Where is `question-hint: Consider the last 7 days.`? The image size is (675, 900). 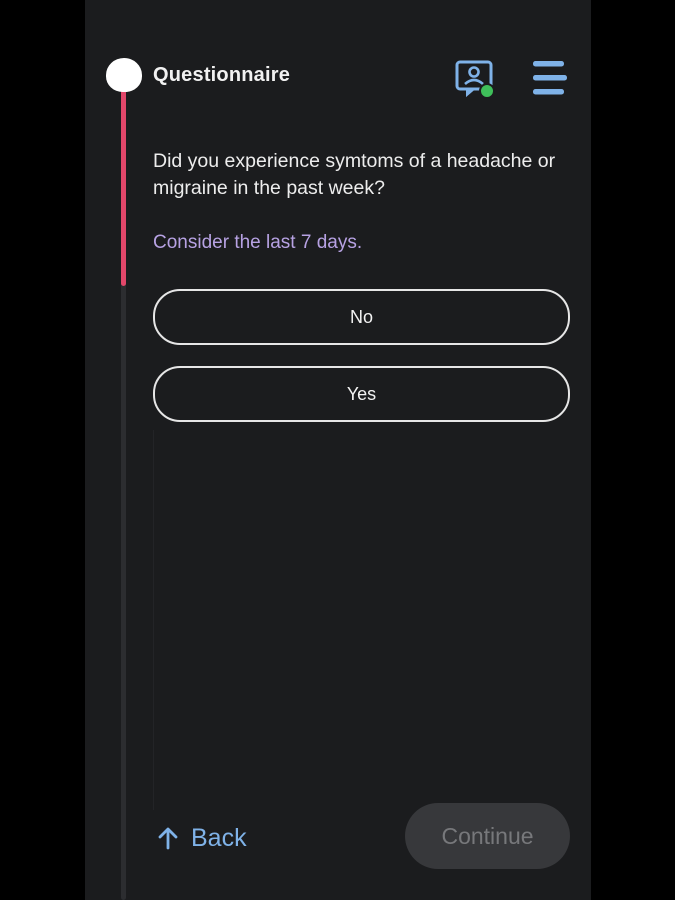 question-hint: Consider the last 7 days. is located at coordinates (258, 242).